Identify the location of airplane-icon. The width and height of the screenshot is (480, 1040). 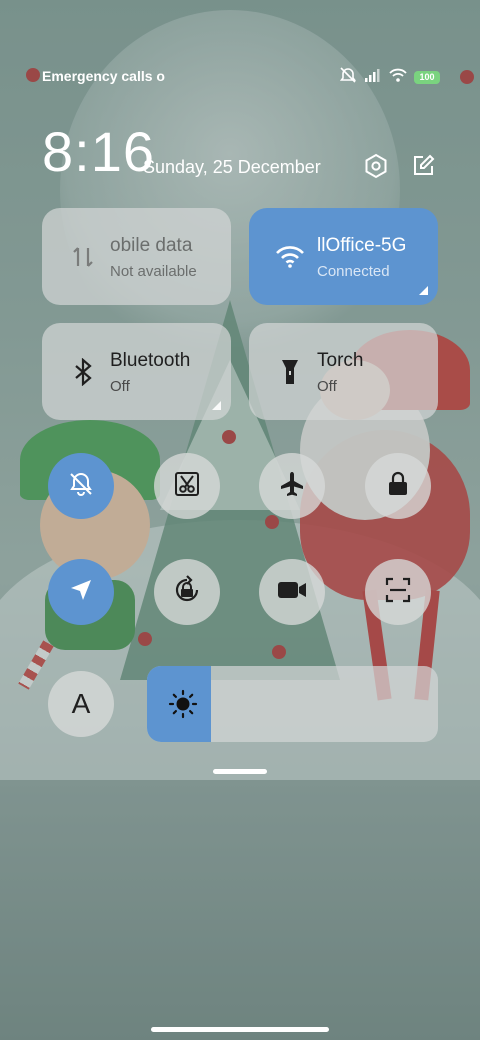
(292, 486).